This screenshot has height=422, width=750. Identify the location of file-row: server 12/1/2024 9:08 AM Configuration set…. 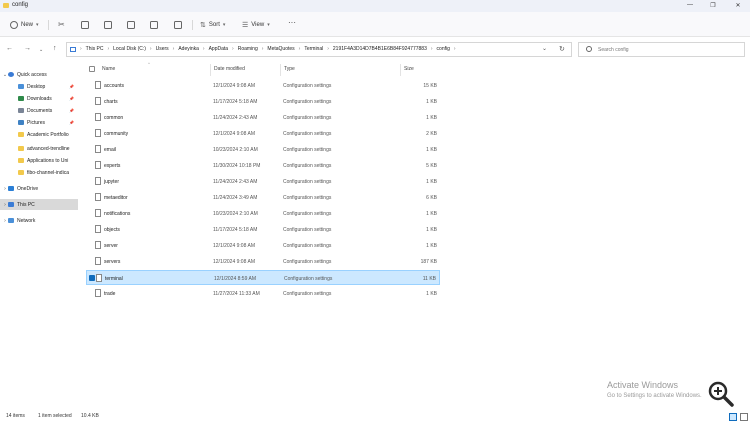
(263, 245).